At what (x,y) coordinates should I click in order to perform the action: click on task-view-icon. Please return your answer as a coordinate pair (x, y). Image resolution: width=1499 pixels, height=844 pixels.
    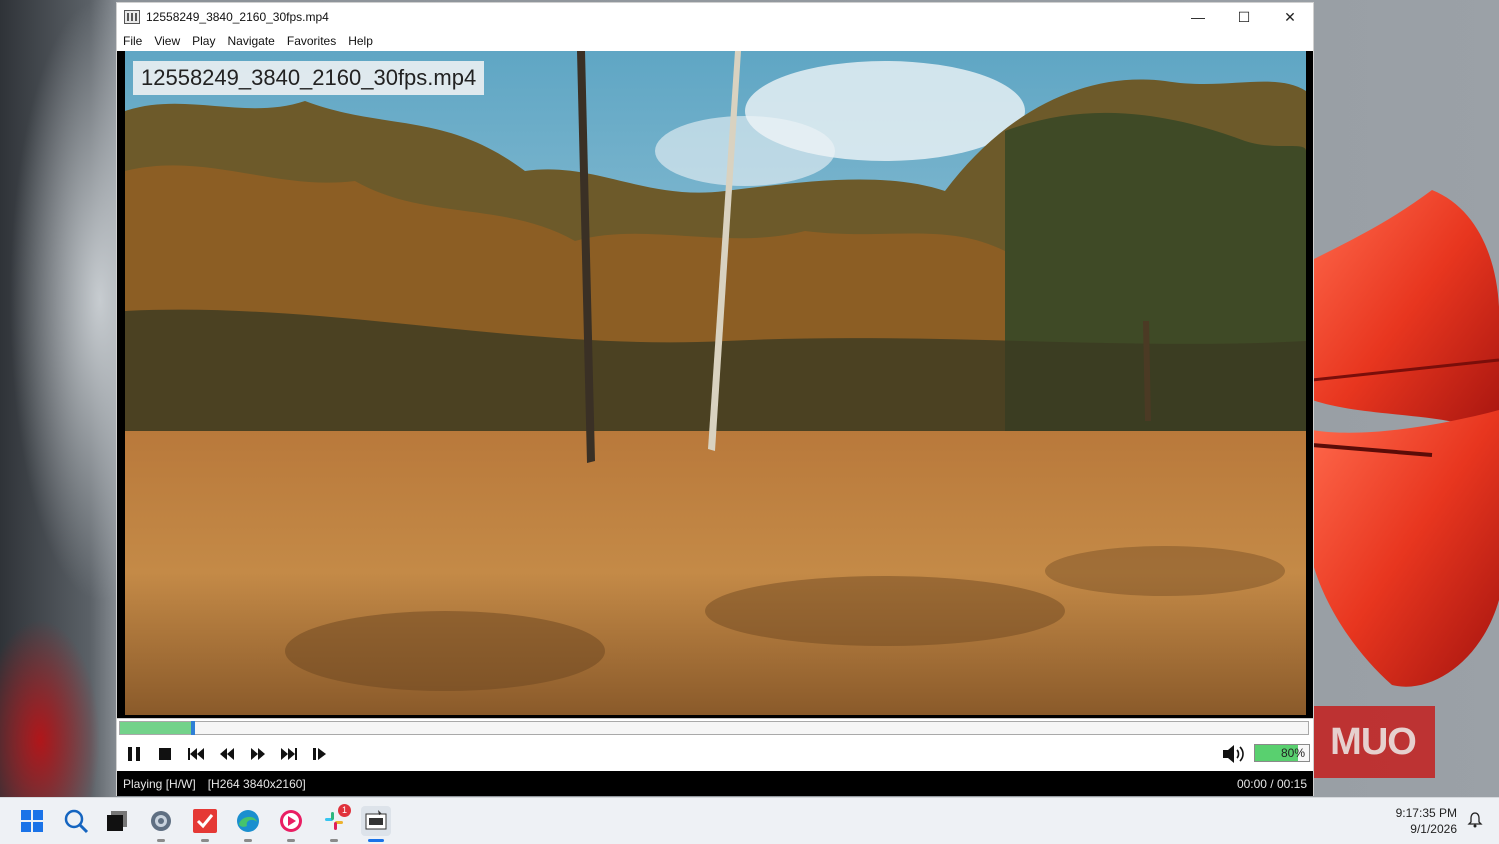
    Looking at the image, I should click on (117, 821).